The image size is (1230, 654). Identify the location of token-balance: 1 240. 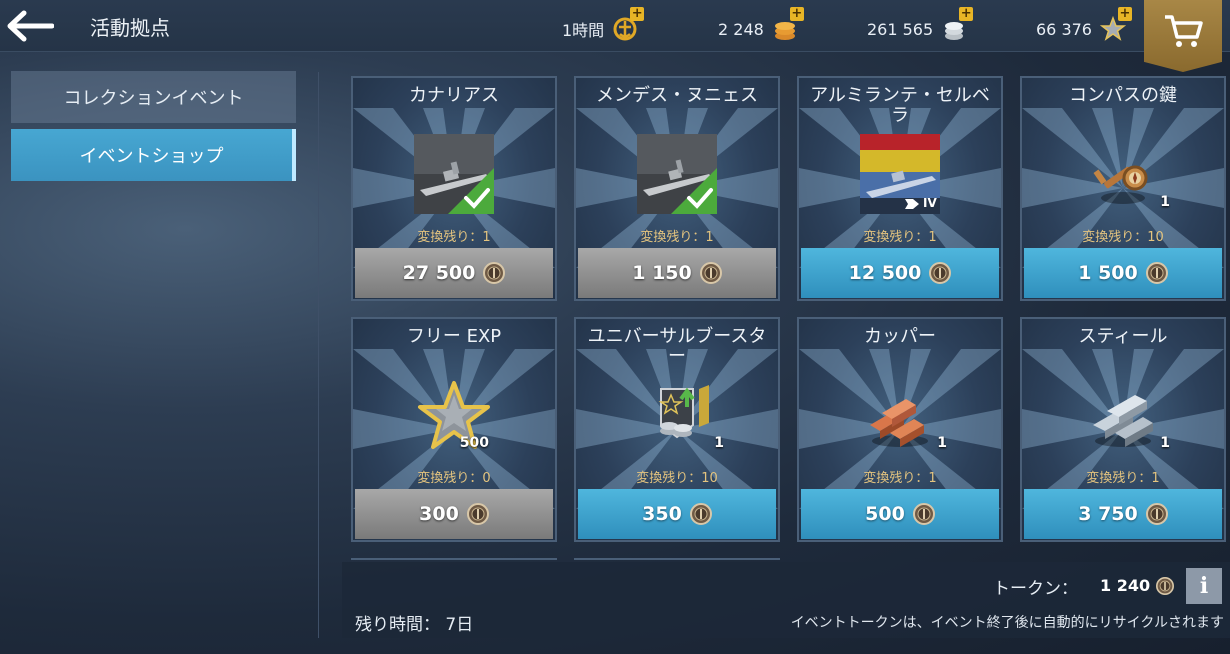
(1137, 585).